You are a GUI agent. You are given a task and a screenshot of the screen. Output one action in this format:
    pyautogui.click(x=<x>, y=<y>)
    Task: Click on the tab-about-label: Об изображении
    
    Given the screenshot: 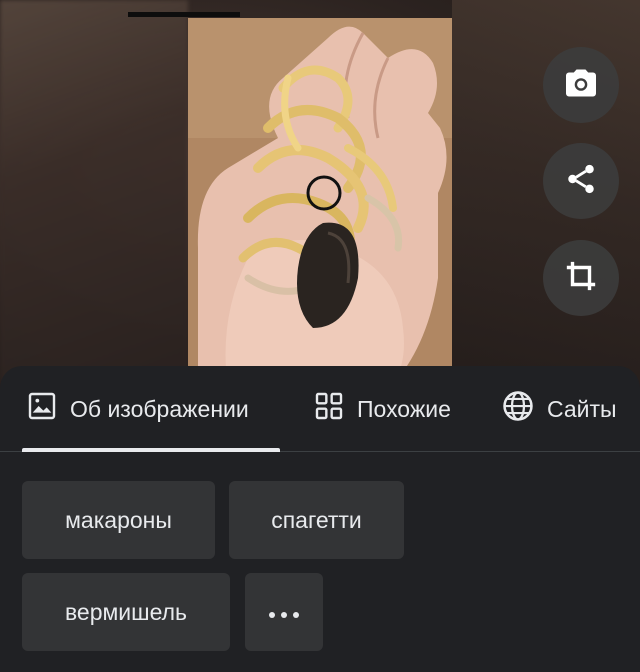 What is the action you would take?
    pyautogui.click(x=159, y=408)
    